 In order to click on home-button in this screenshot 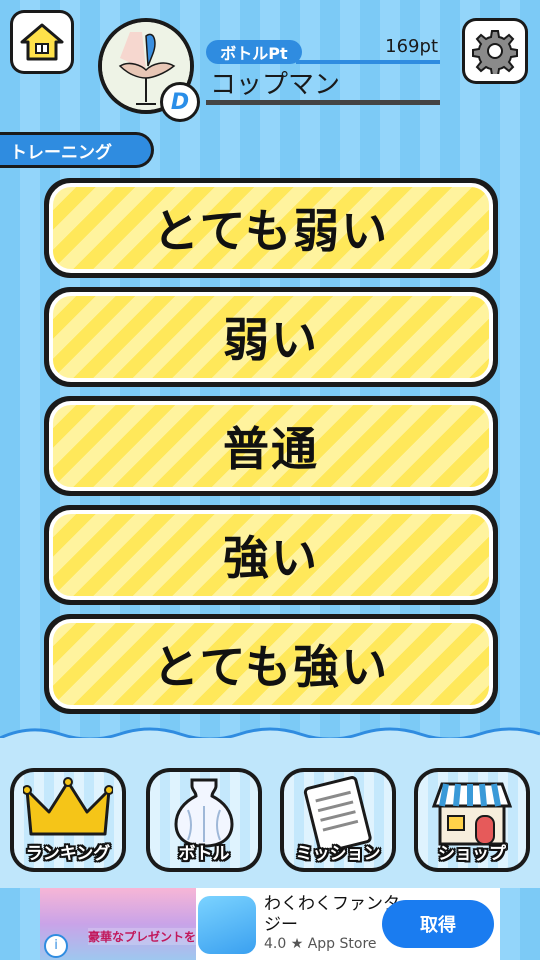, I will do `click(42, 42)`.